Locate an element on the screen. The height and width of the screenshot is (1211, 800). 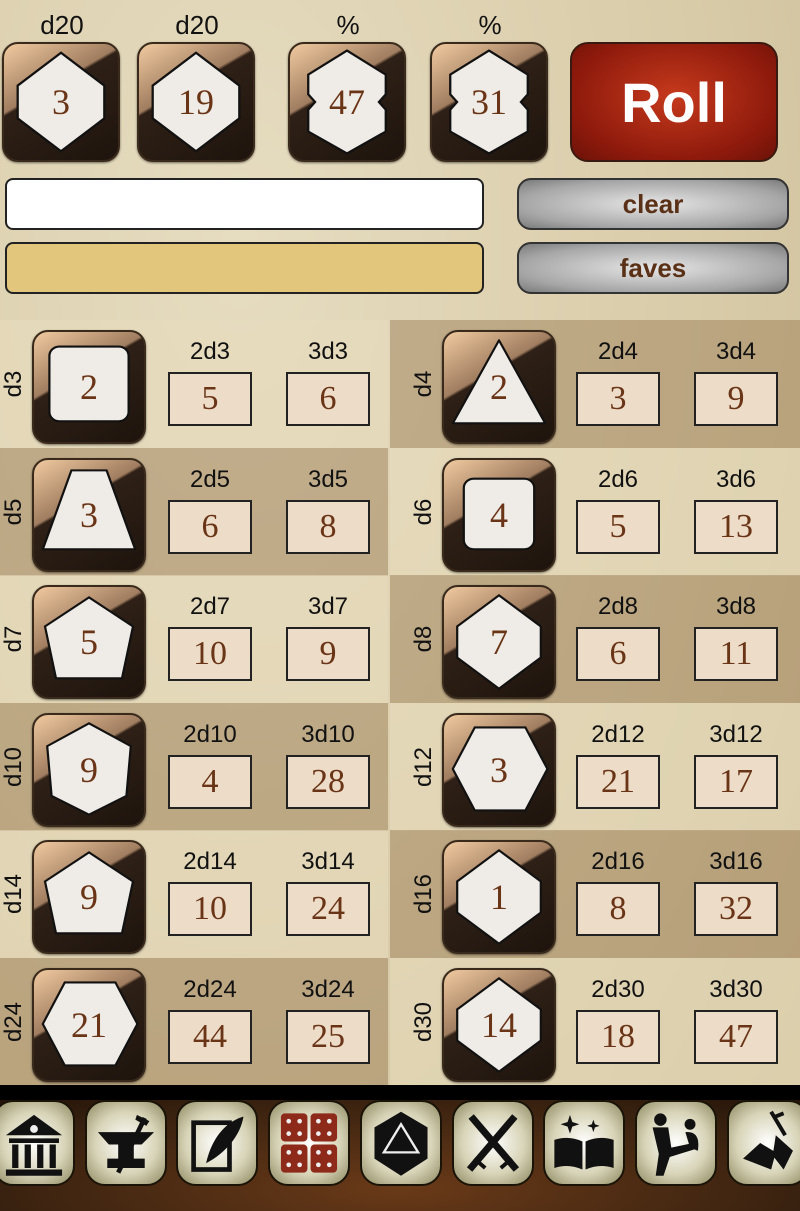
clear-button: clear is located at coordinates (653, 204).